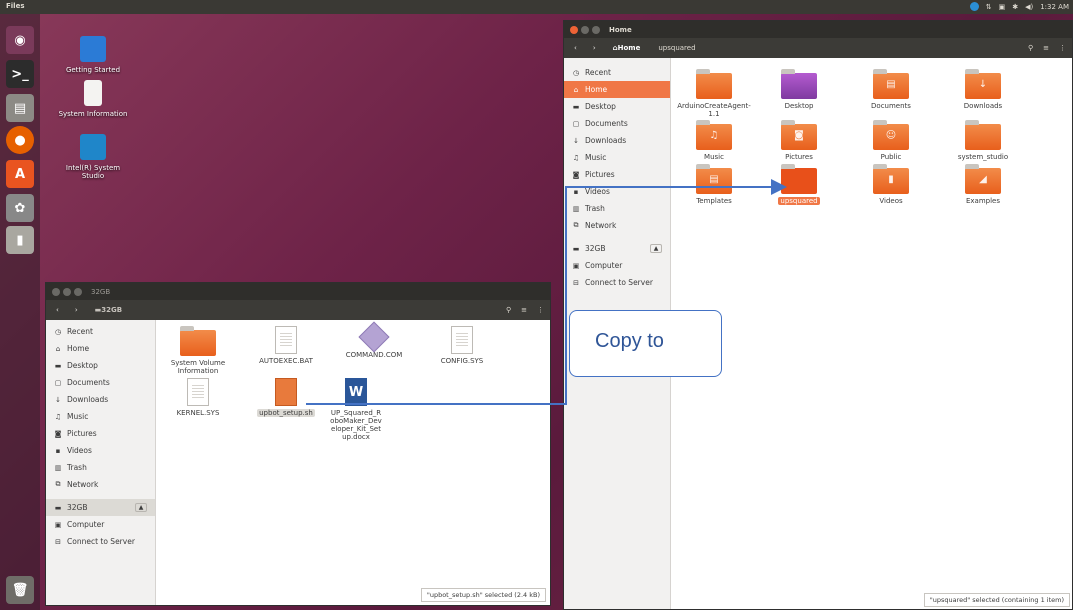 The width and height of the screenshot is (1073, 610). Describe the element at coordinates (627, 48) in the screenshot. I see `breadcrumb-home: ⌂Home` at that location.